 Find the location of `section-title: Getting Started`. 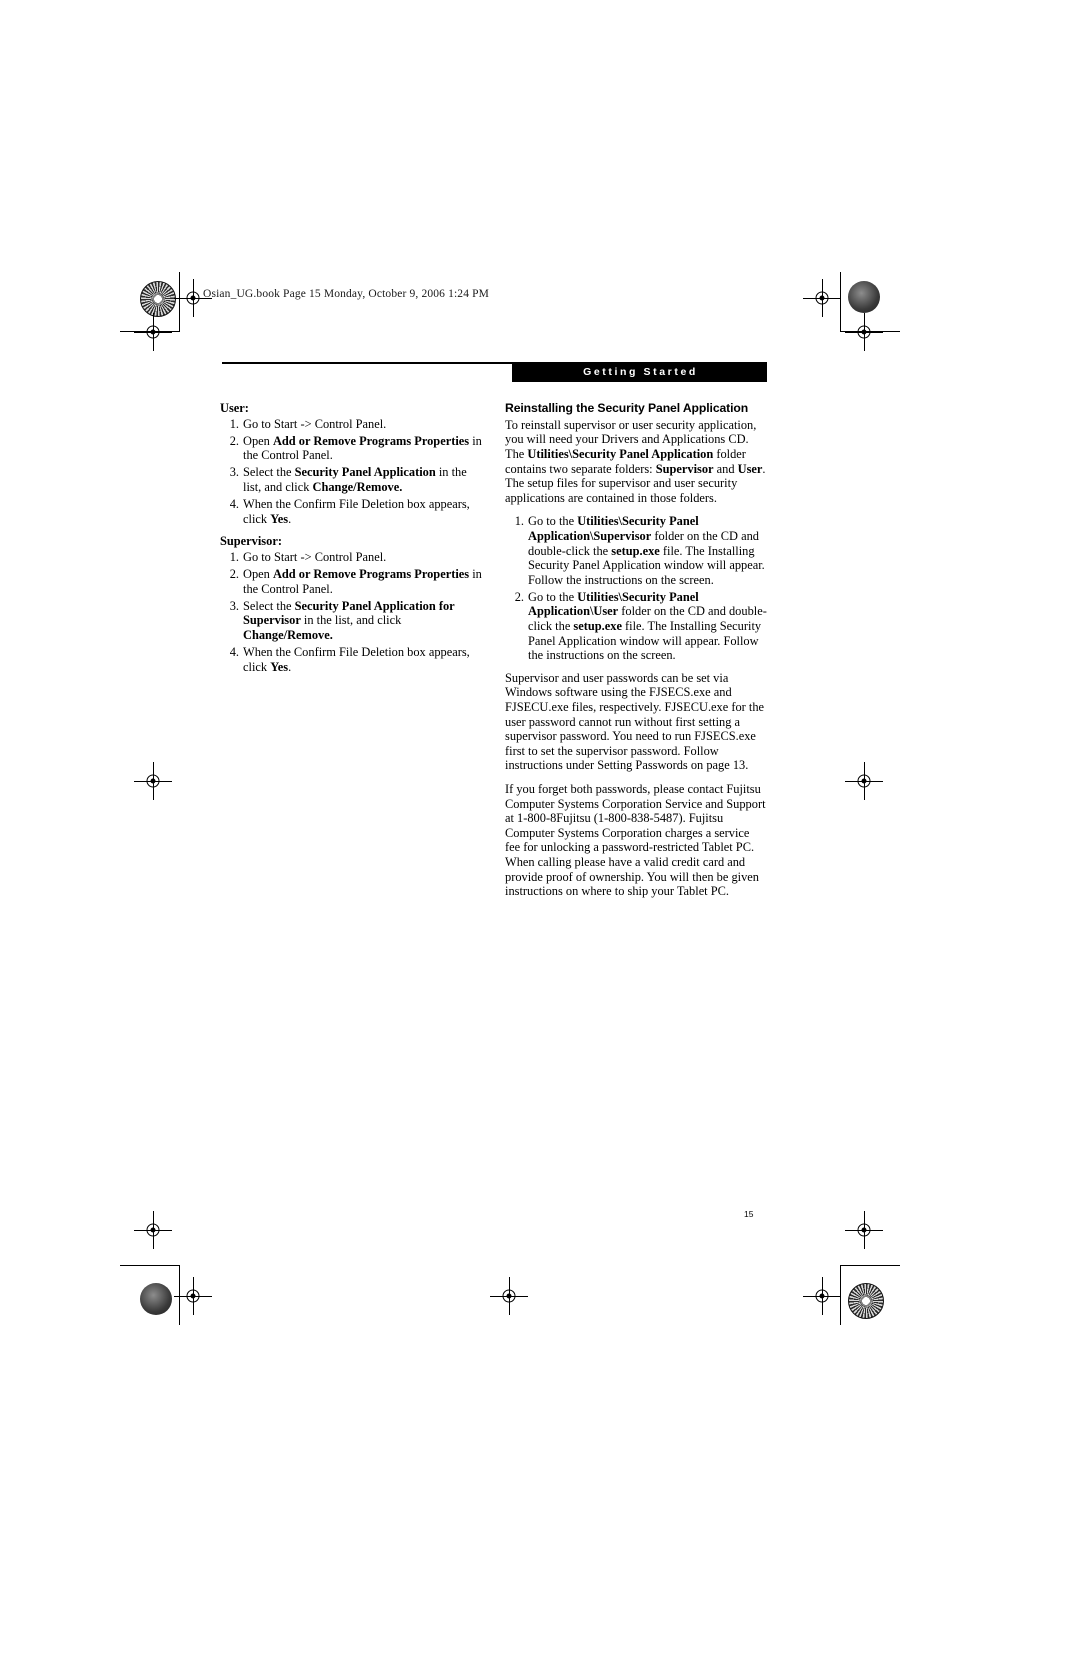

section-title: Getting Started is located at coordinates (640, 372).